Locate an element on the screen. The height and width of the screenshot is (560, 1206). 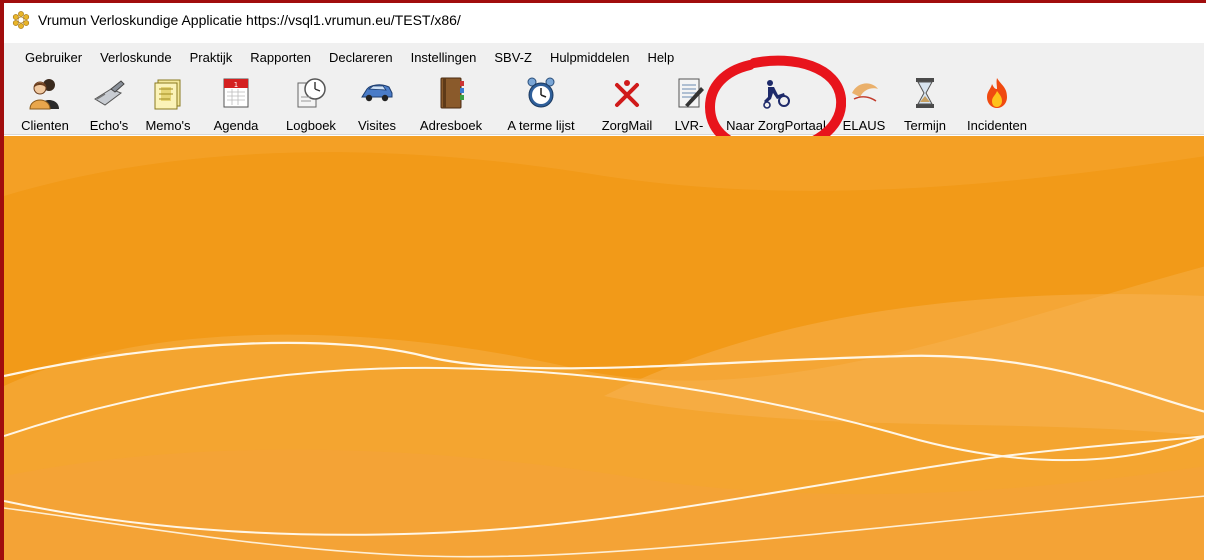
toolbar-label: Agenda is located at coordinates (236, 125).